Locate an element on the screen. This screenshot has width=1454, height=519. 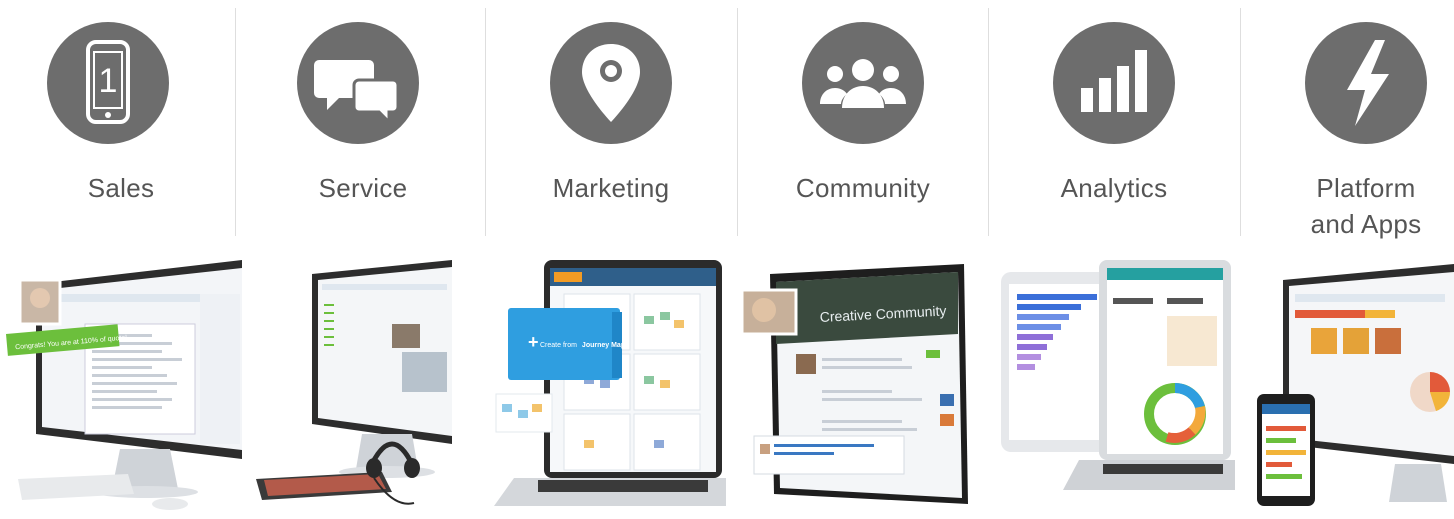
product-platform: Platform and Apps is located at coordinates (1349, 259).